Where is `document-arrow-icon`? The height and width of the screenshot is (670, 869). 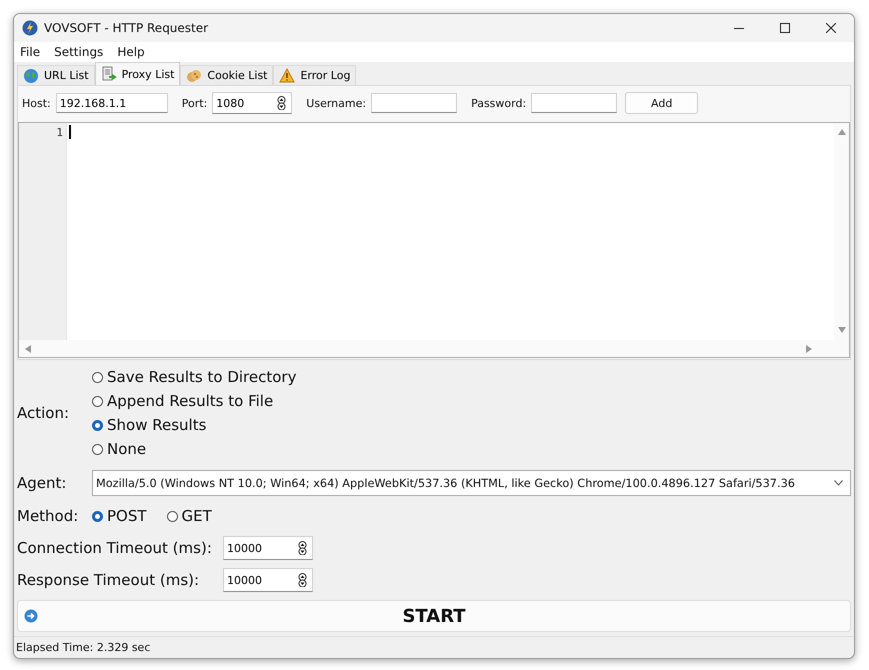
document-arrow-icon is located at coordinates (108, 74).